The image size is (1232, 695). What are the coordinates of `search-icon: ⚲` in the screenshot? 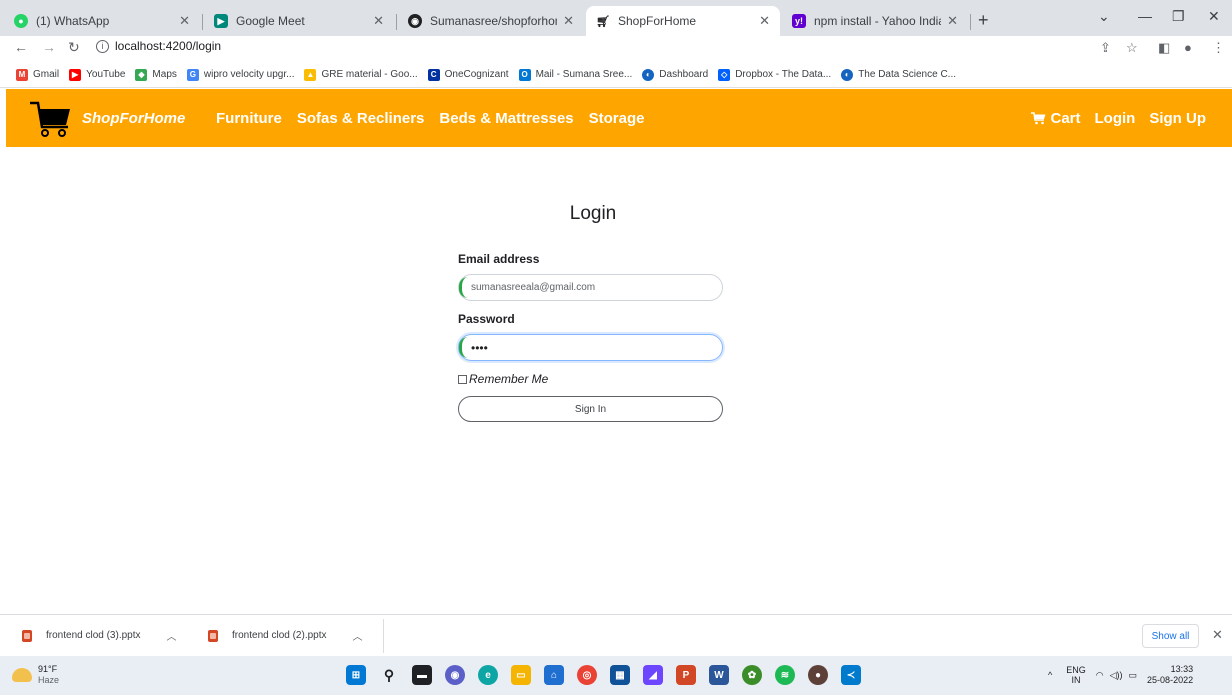 It's located at (389, 675).